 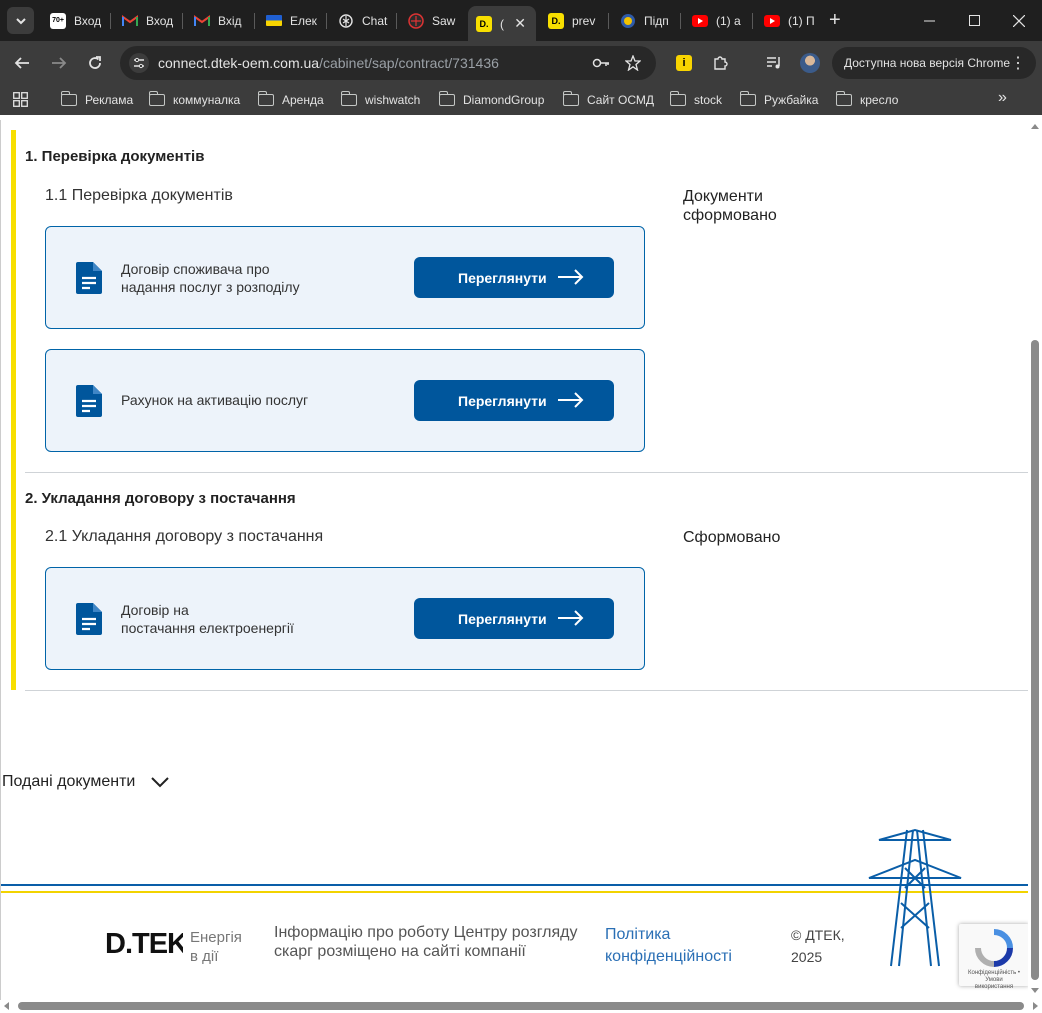 What do you see at coordinates (144, 943) in the screenshot?
I see `dtek-logo: D.TEK` at bounding box center [144, 943].